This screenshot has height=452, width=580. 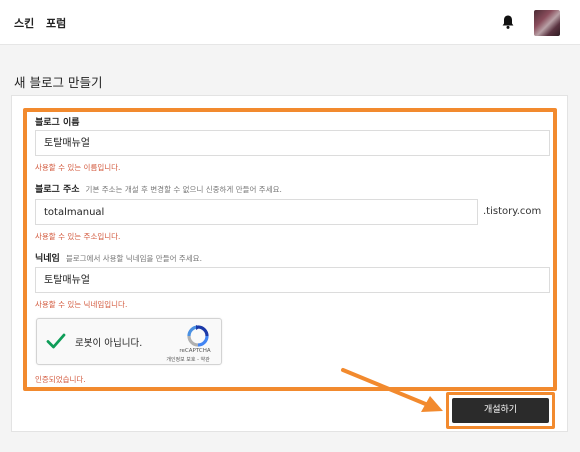 I want to click on recaptcha-widget: 로봇이 아닙니다. reCAPTCHA 개인정보 보호 - 약관, so click(x=129, y=341).